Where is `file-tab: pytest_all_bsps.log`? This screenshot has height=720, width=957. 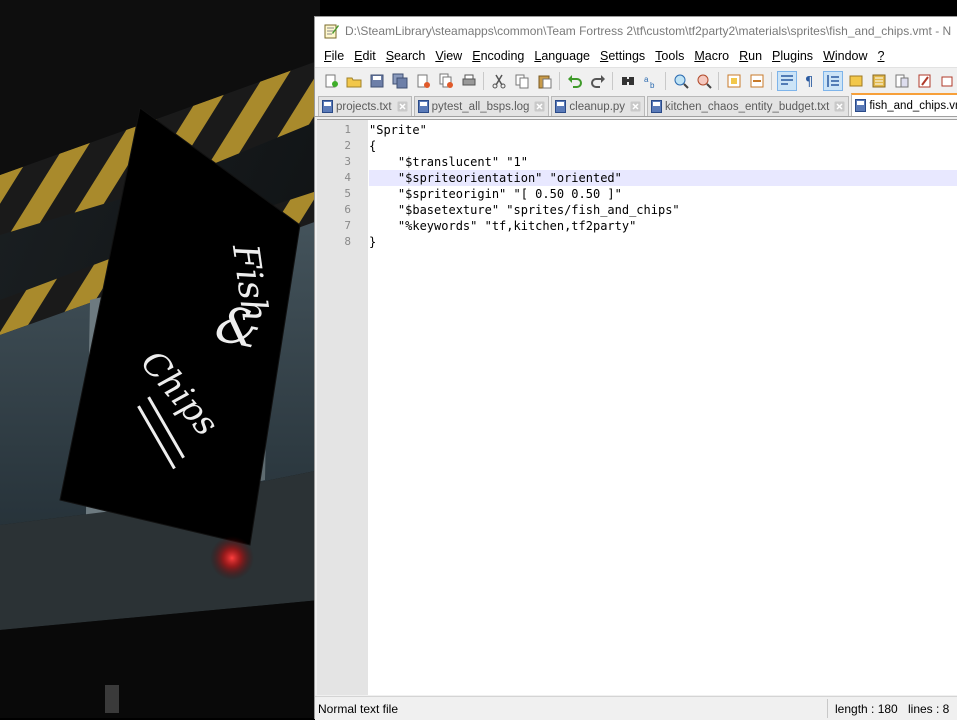 file-tab: pytest_all_bsps.log is located at coordinates (481, 106).